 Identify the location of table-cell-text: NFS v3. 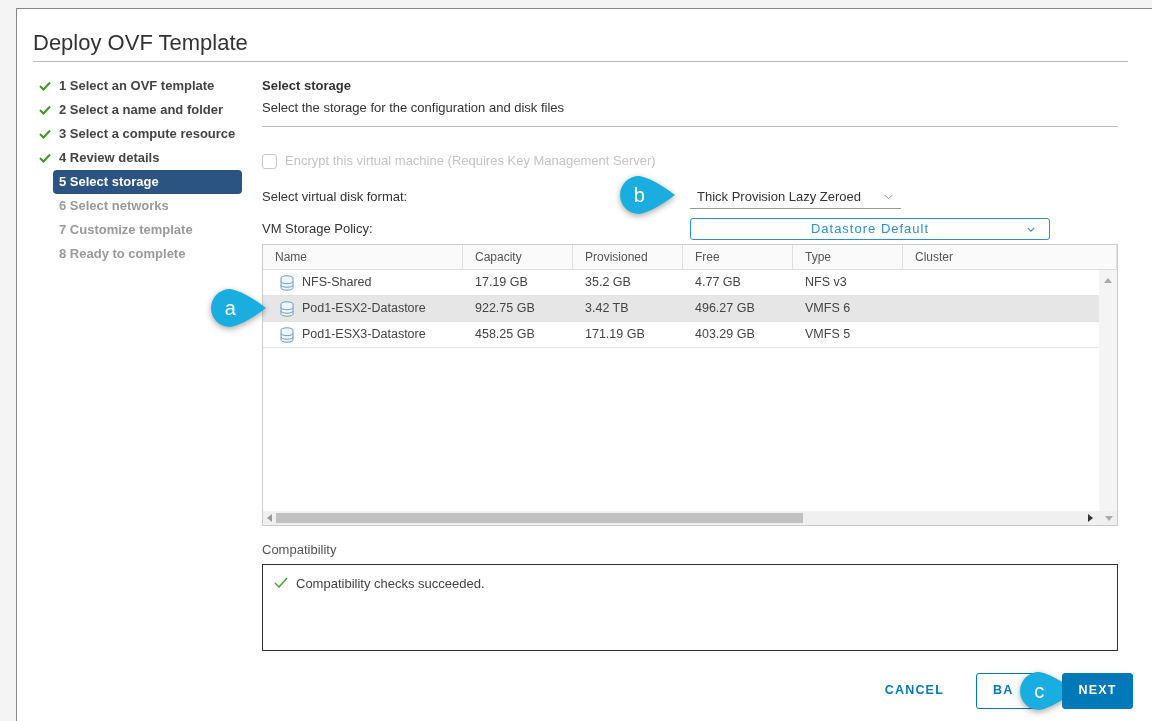
(826, 283).